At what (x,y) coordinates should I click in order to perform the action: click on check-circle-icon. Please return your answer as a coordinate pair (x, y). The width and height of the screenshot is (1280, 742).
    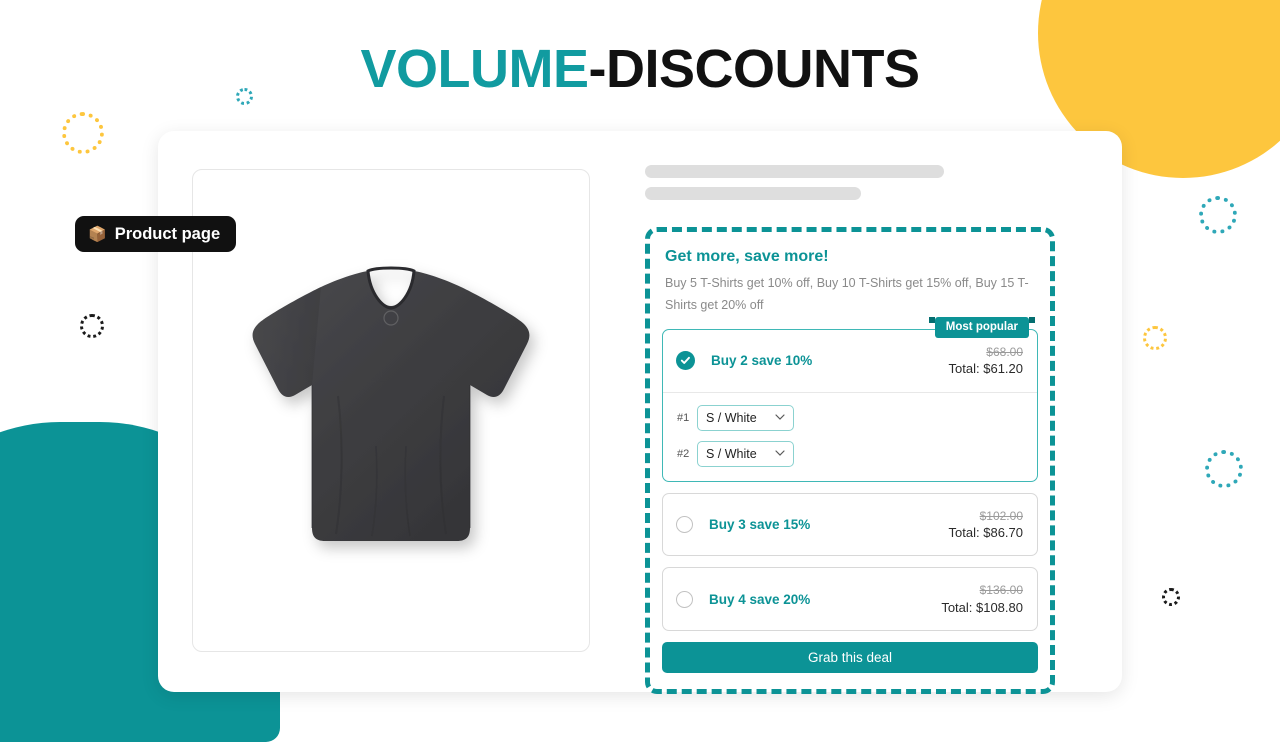
    Looking at the image, I should click on (685, 361).